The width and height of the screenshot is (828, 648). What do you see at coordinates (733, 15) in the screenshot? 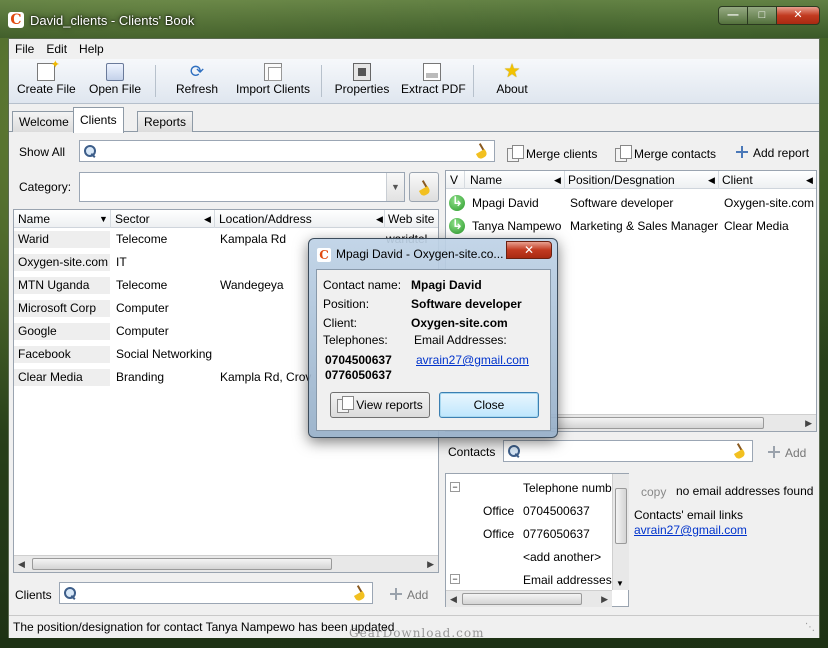
I see `minimize-button: —` at bounding box center [733, 15].